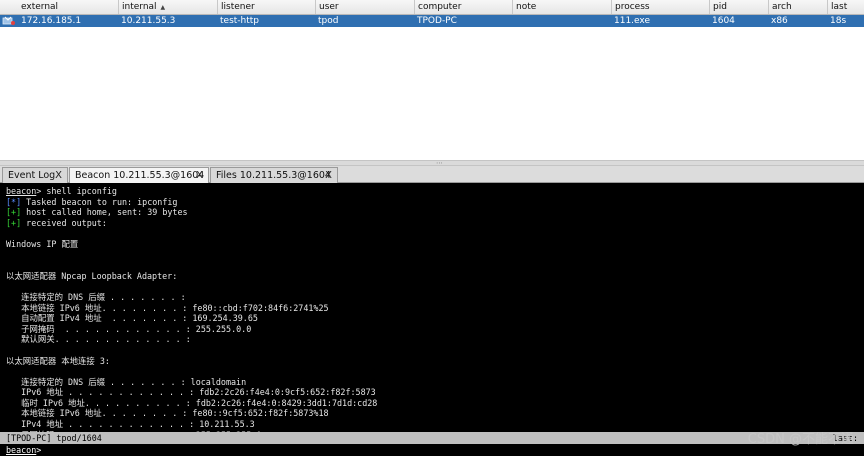 The image size is (864, 456). What do you see at coordinates (8, 20) in the screenshot?
I see `beacon-session-icon` at bounding box center [8, 20].